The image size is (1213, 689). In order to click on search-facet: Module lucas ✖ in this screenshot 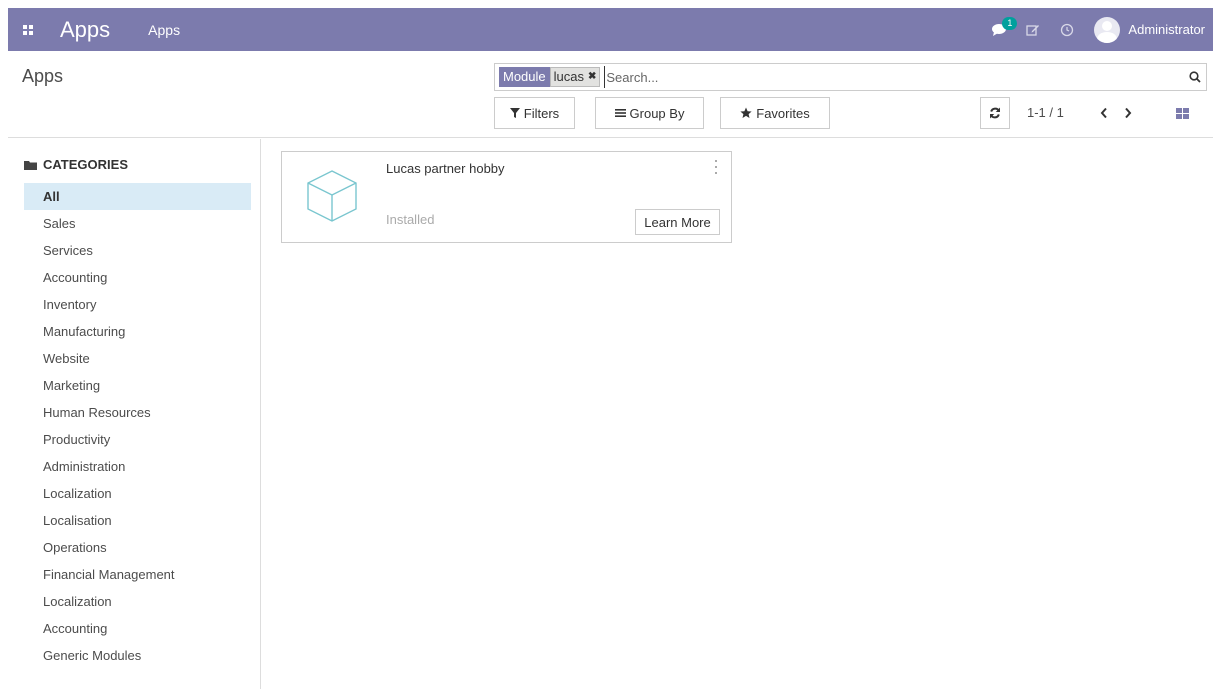, I will do `click(550, 77)`.